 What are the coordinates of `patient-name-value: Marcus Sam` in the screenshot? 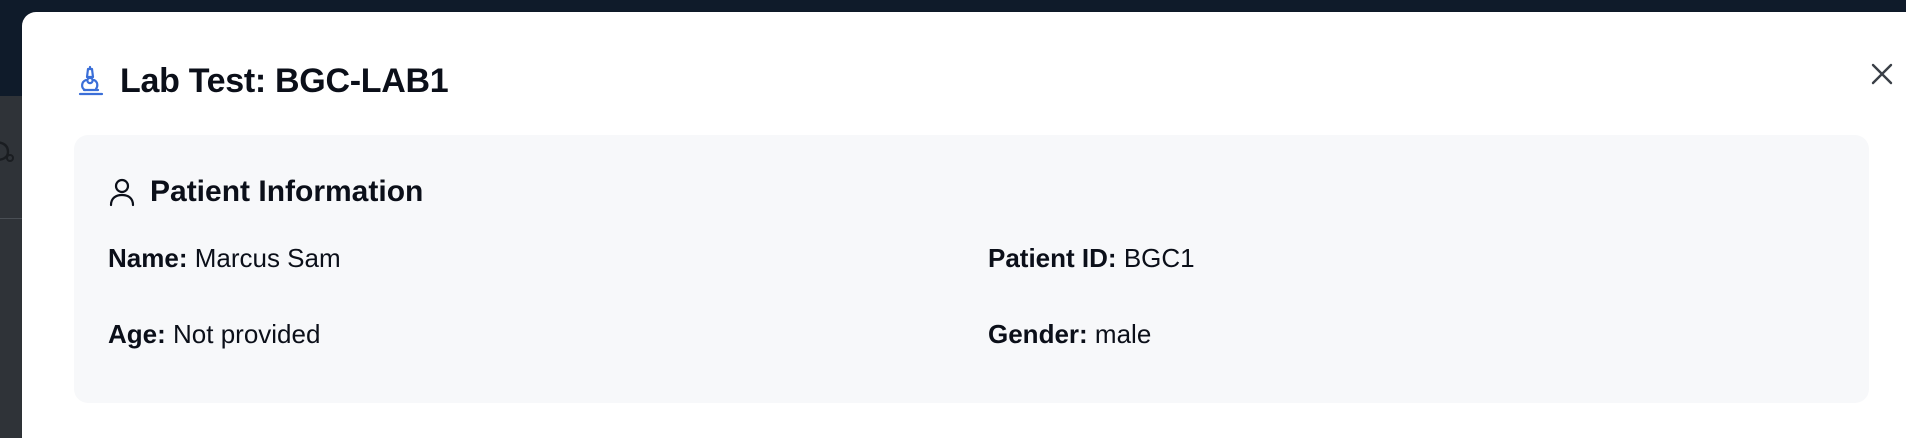 It's located at (267, 258).